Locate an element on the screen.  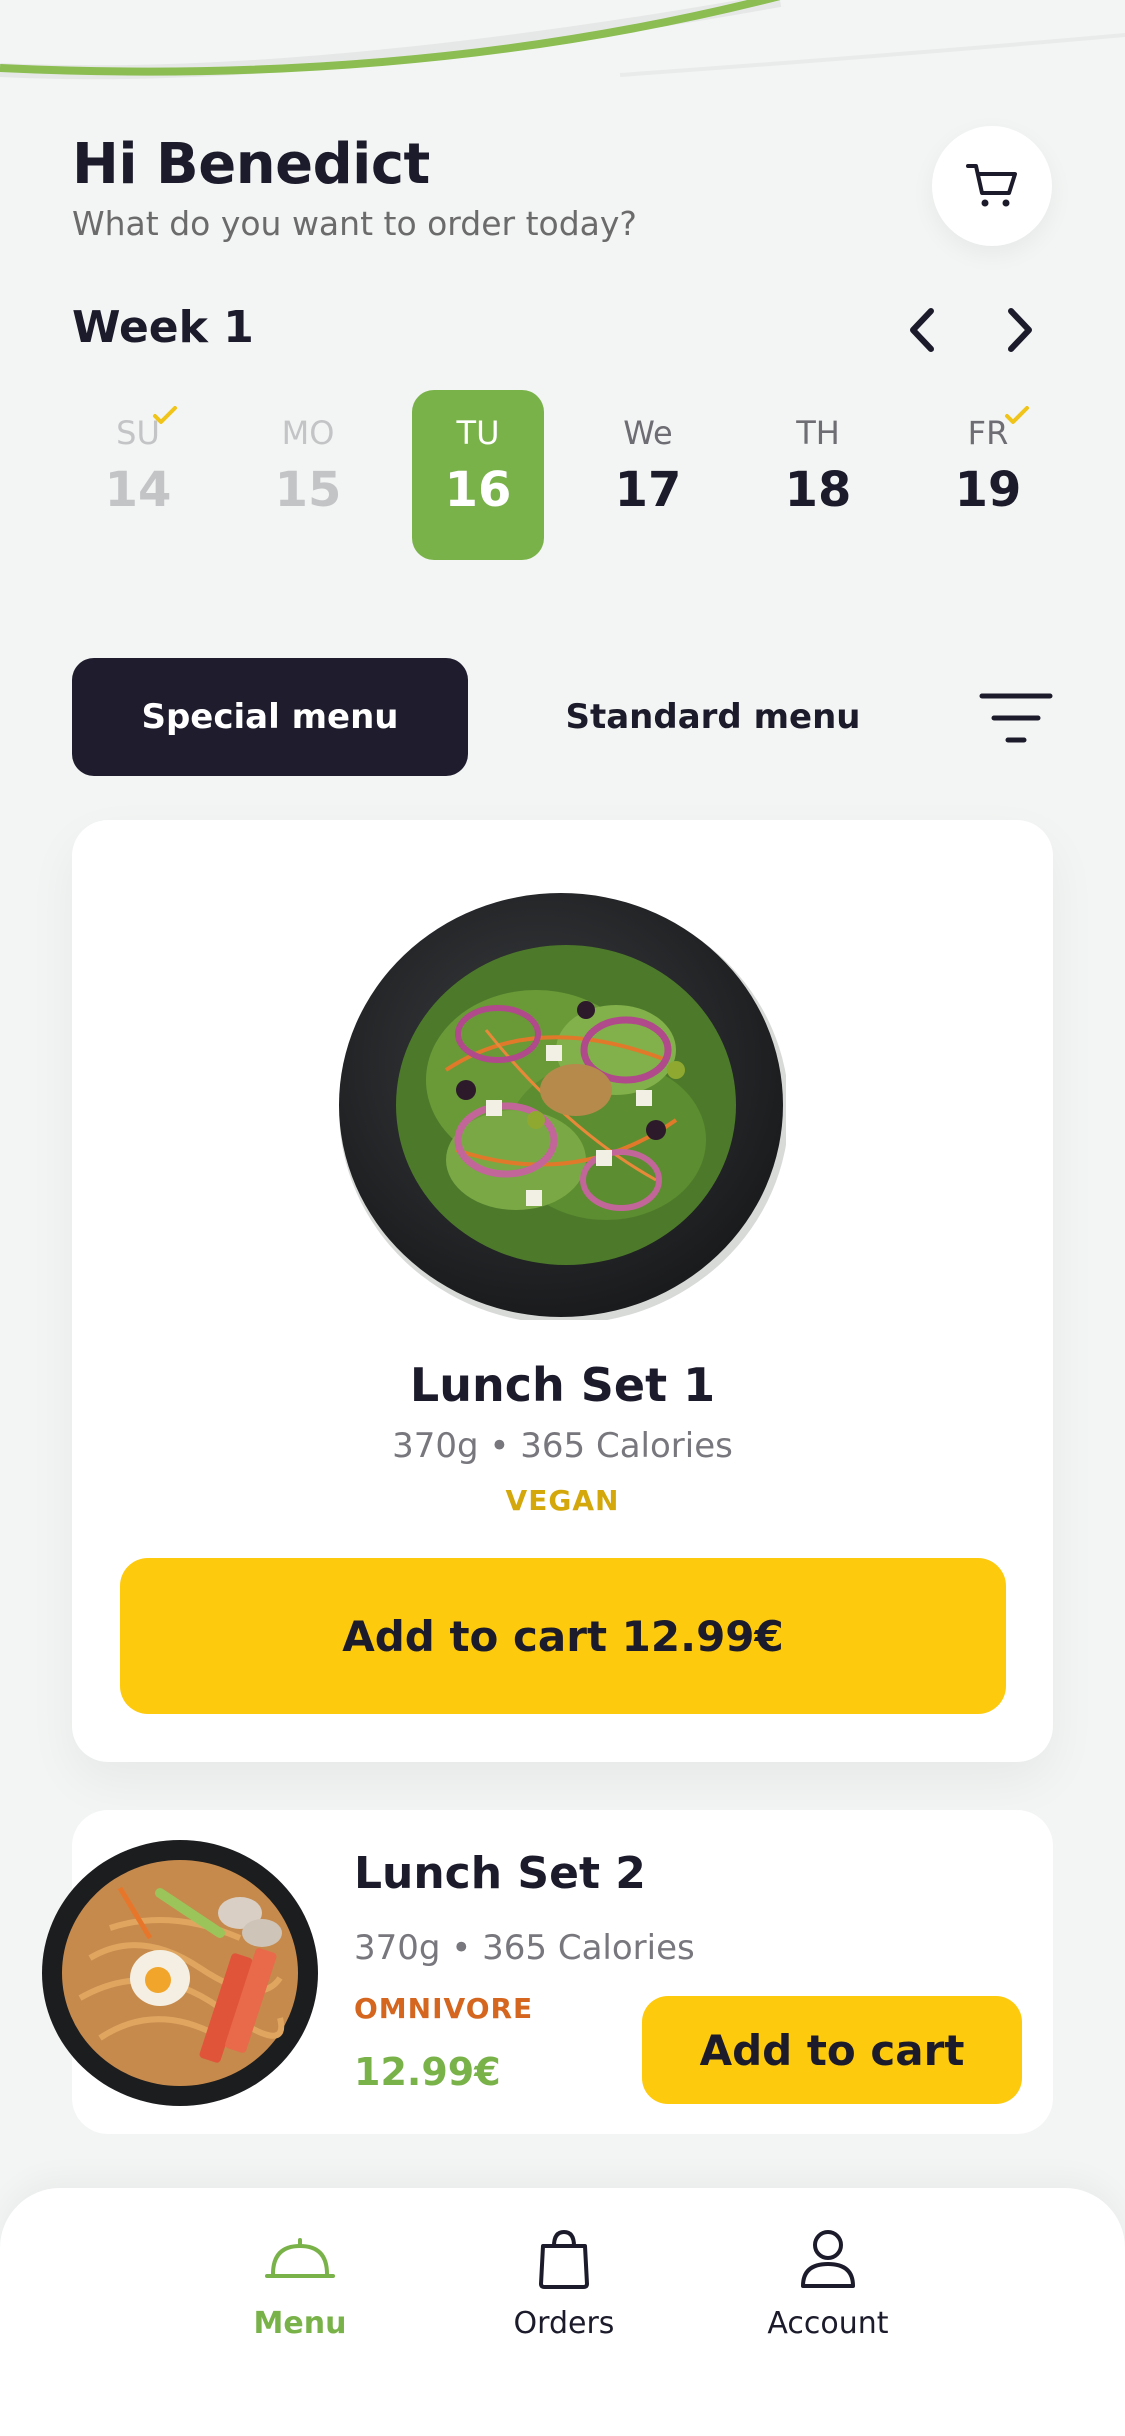
day-name: FR is located at coordinates (988, 433).